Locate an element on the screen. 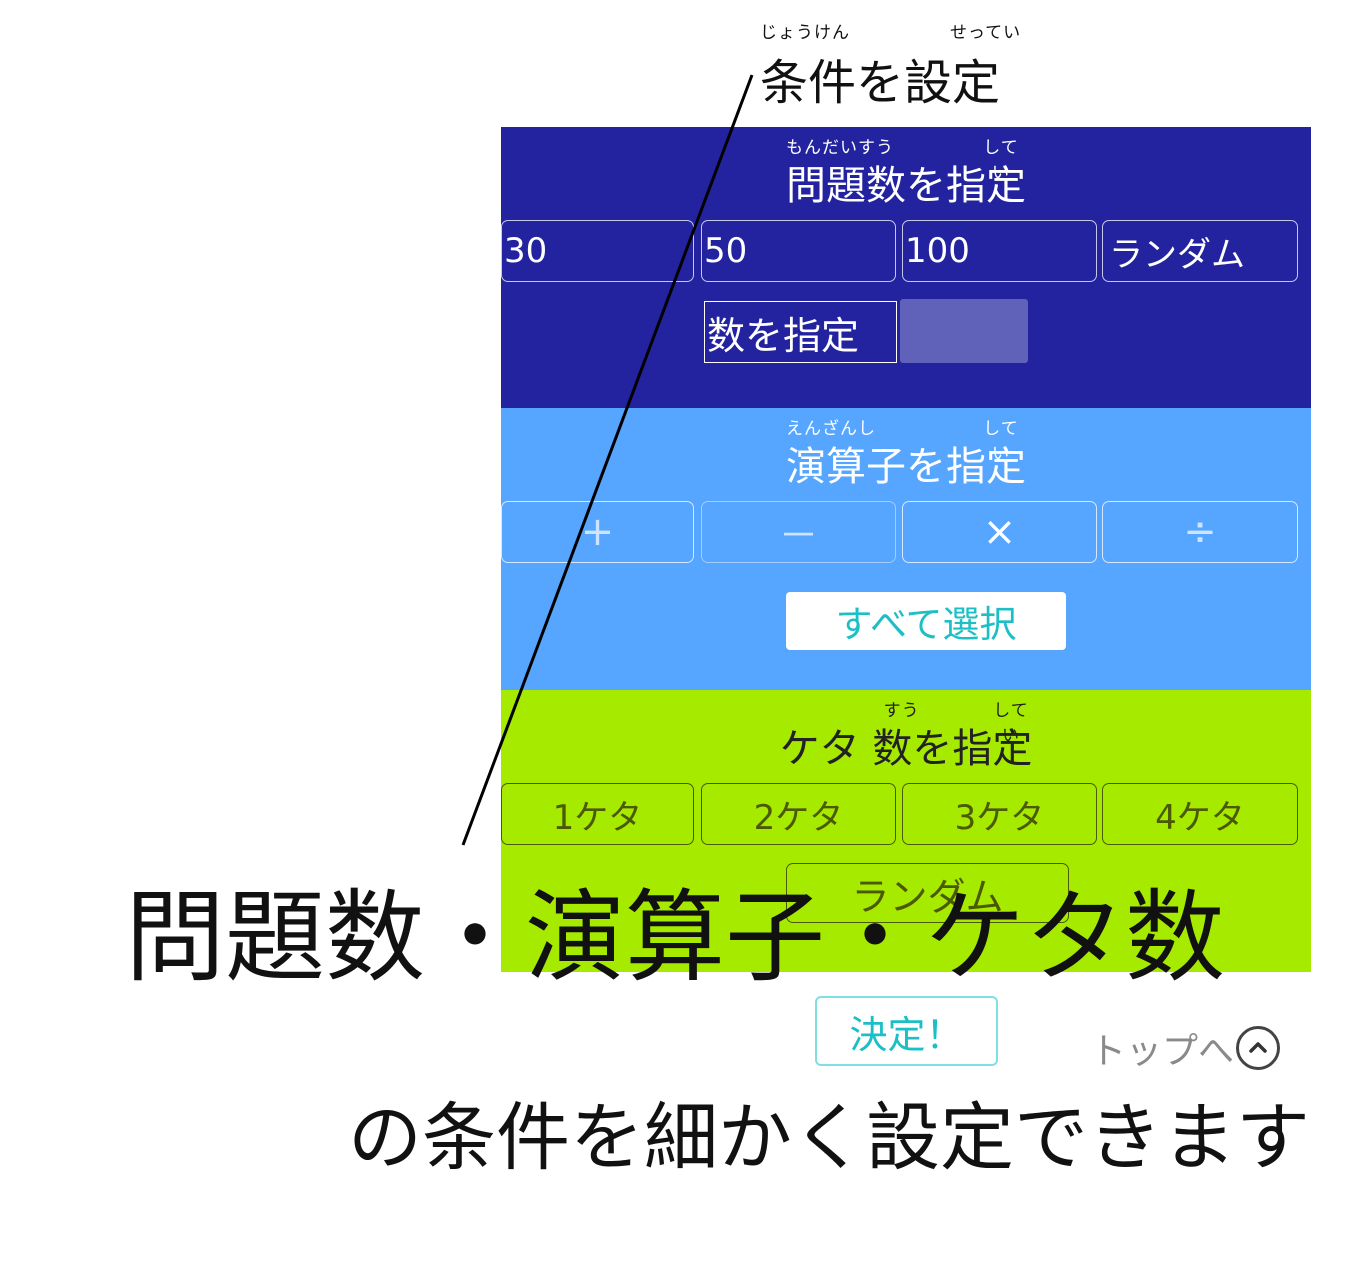  select-all-button: すべて選択 is located at coordinates (926, 621).